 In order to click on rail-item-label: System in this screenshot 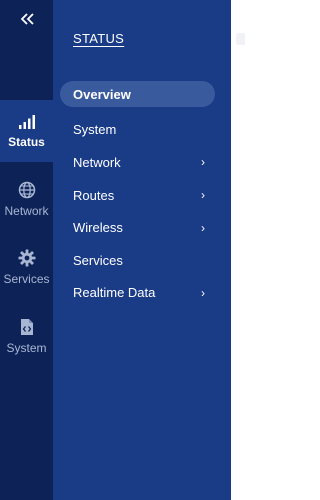, I will do `click(26, 347)`.